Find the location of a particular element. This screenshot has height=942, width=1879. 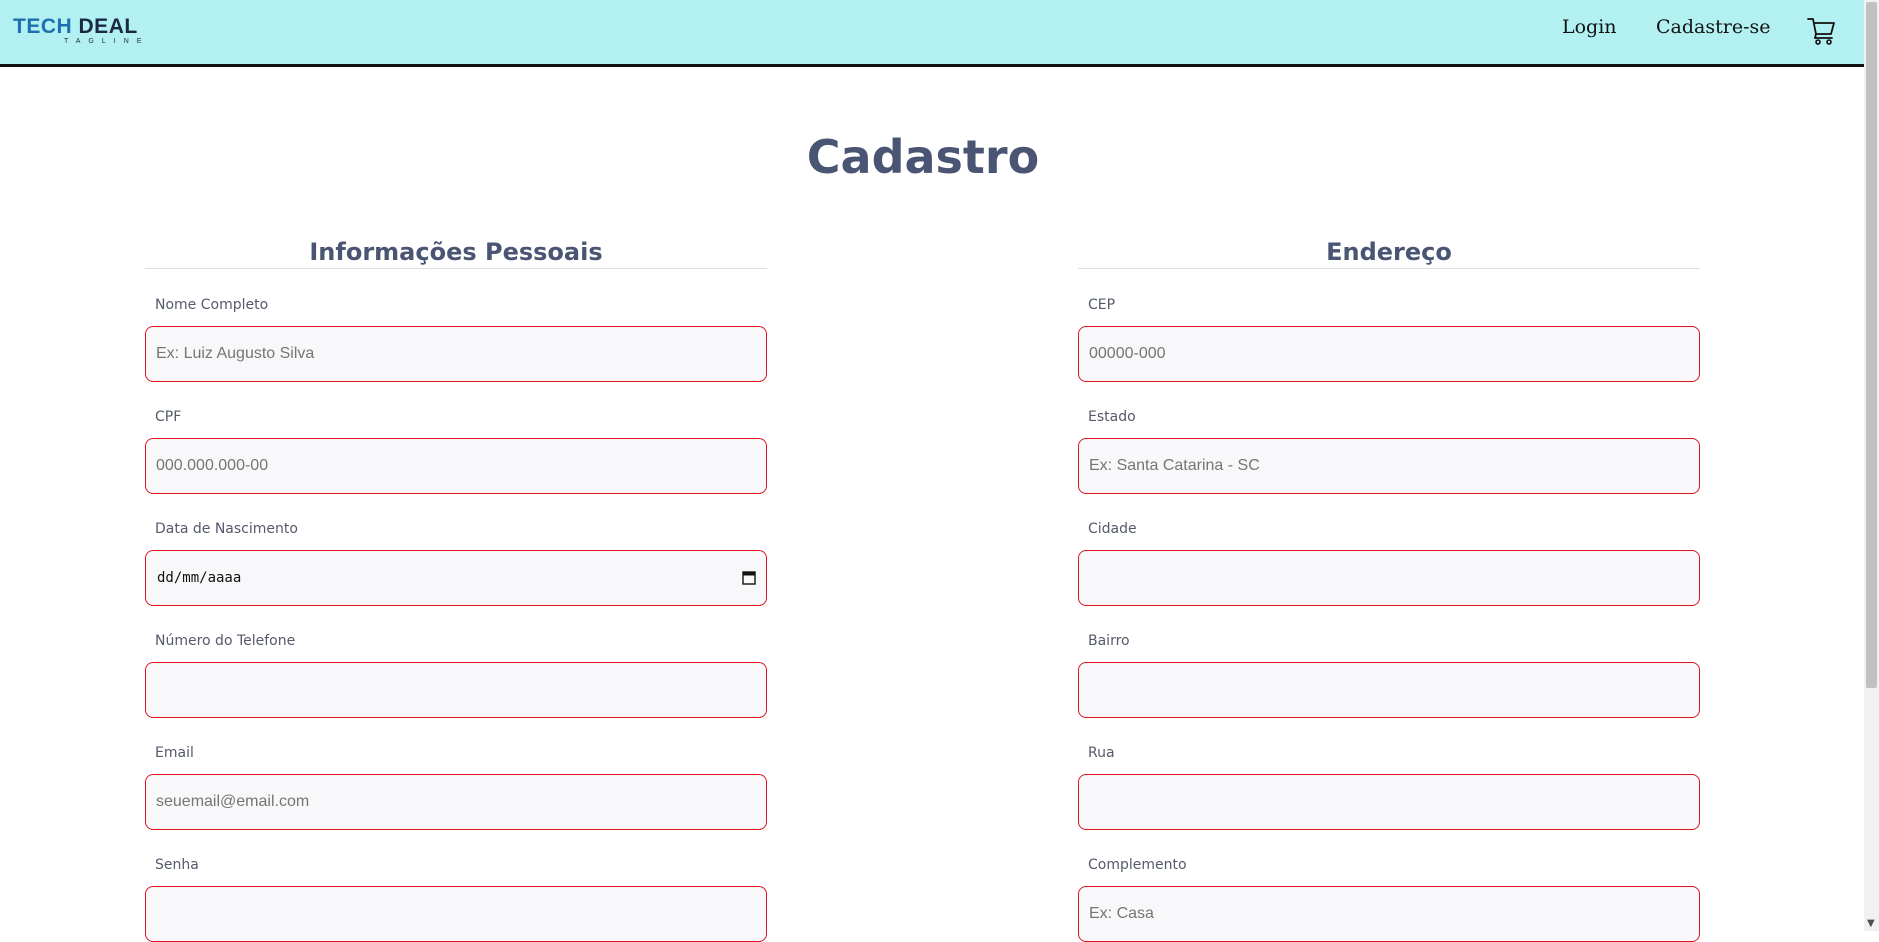

full-name-label: Nome Completo is located at coordinates (212, 305).